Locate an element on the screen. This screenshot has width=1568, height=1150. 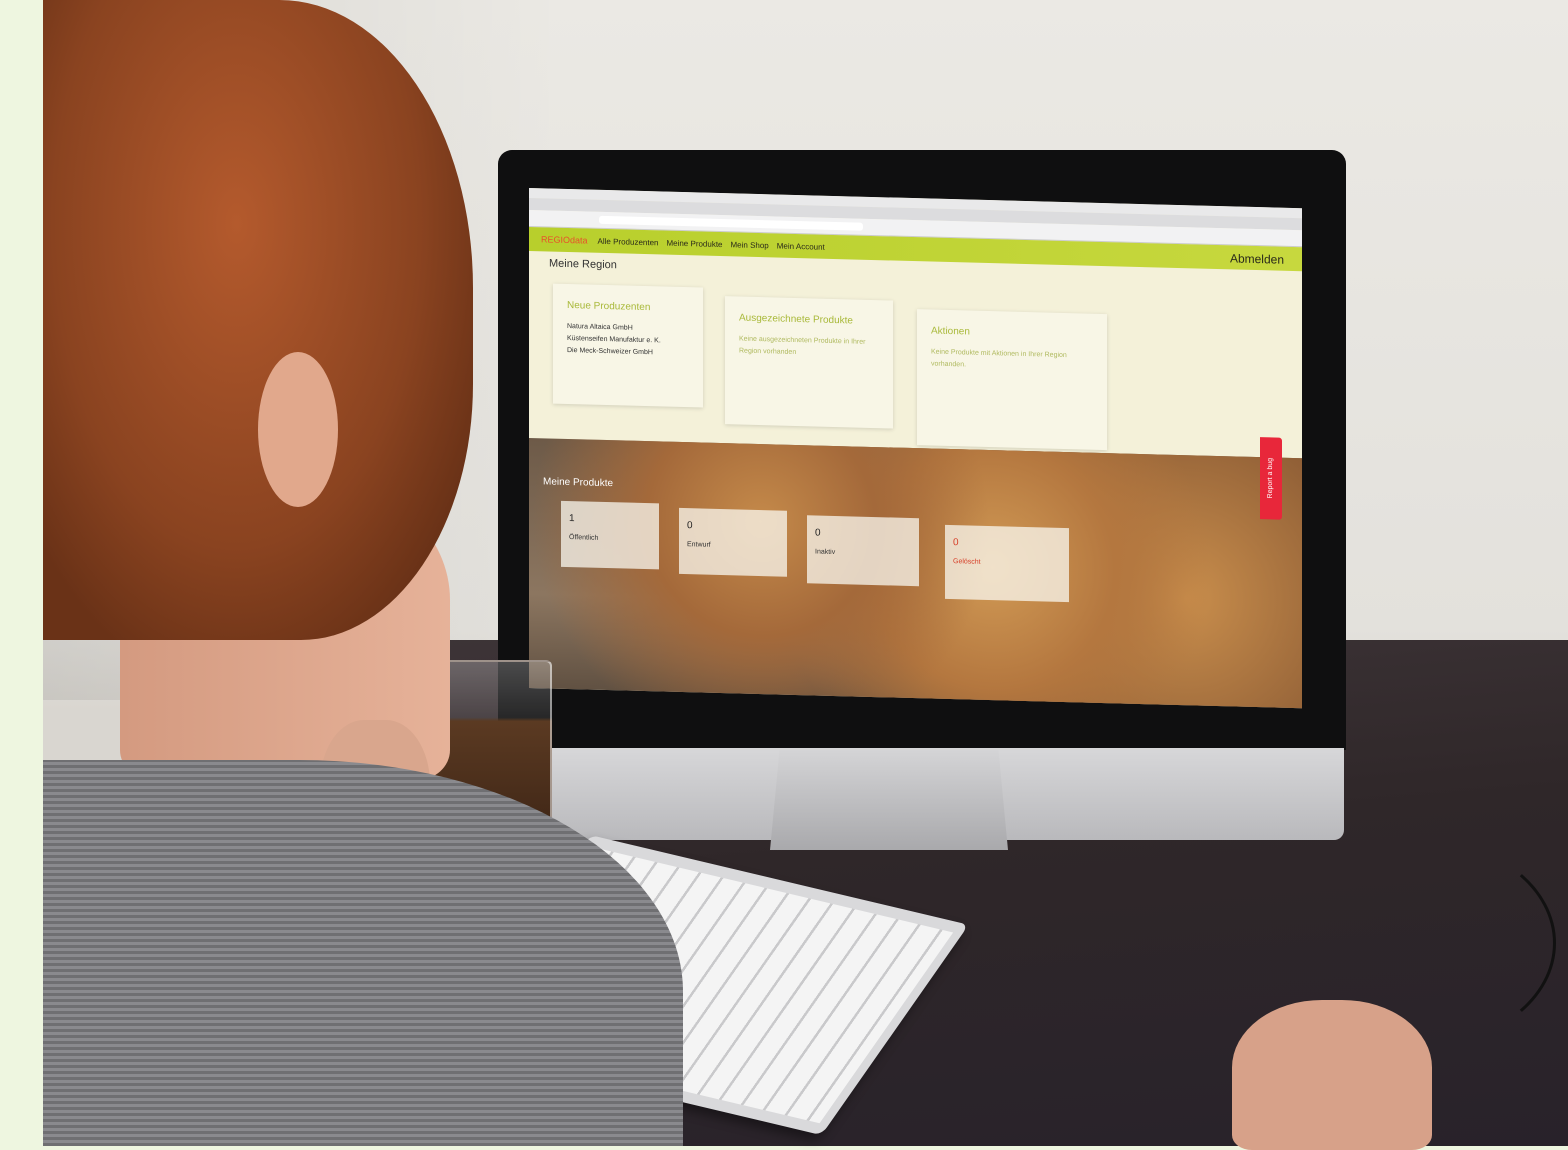
stat-inaktiv: 0 Inaktiv is located at coordinates (863, 551).